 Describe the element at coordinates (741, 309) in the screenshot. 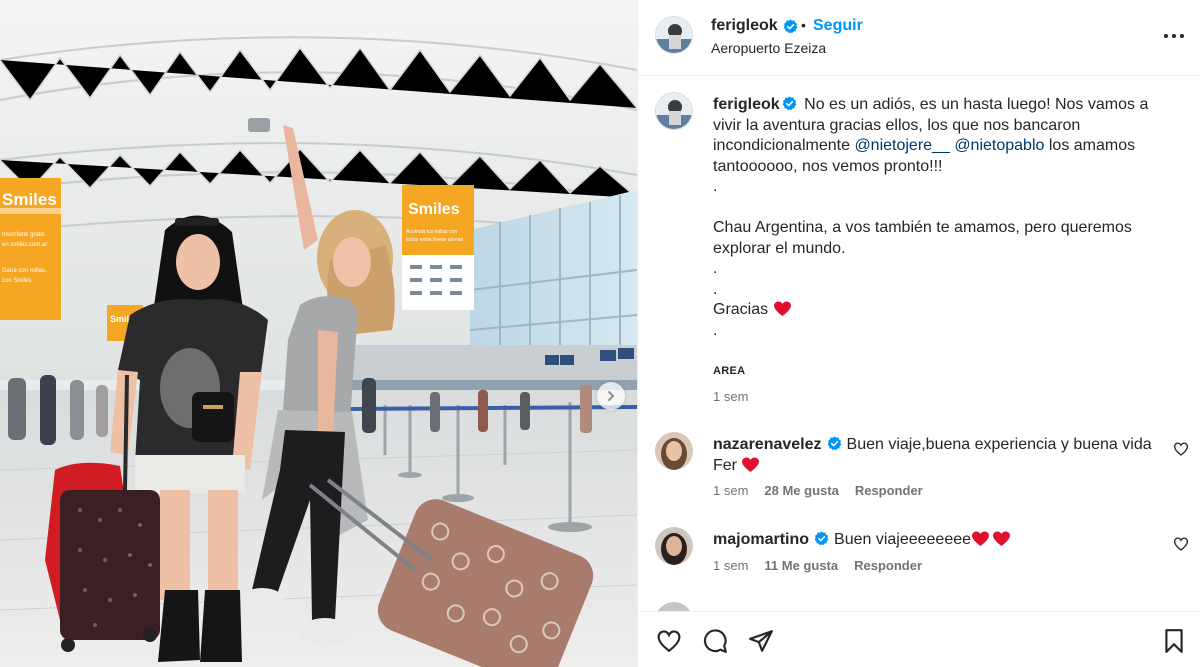

I see `caption-thanks: Gracias` at that location.